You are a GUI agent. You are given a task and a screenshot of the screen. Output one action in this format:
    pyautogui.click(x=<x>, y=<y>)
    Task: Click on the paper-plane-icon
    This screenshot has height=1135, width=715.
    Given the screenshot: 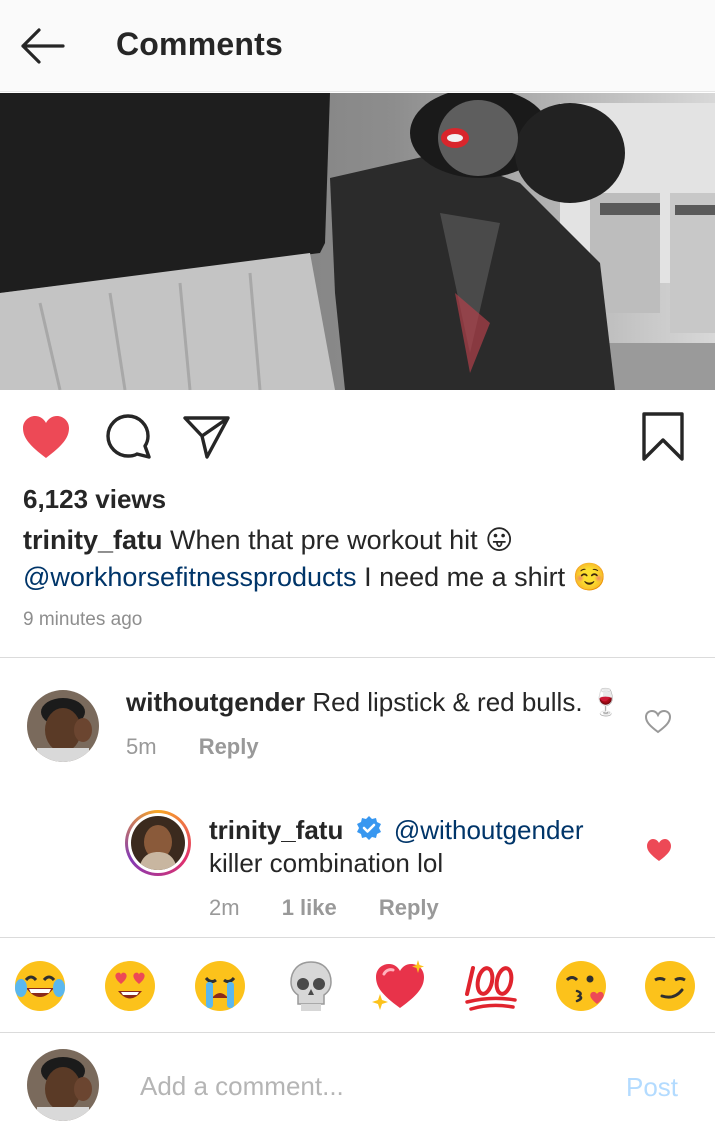 What is the action you would take?
    pyautogui.click(x=206, y=437)
    